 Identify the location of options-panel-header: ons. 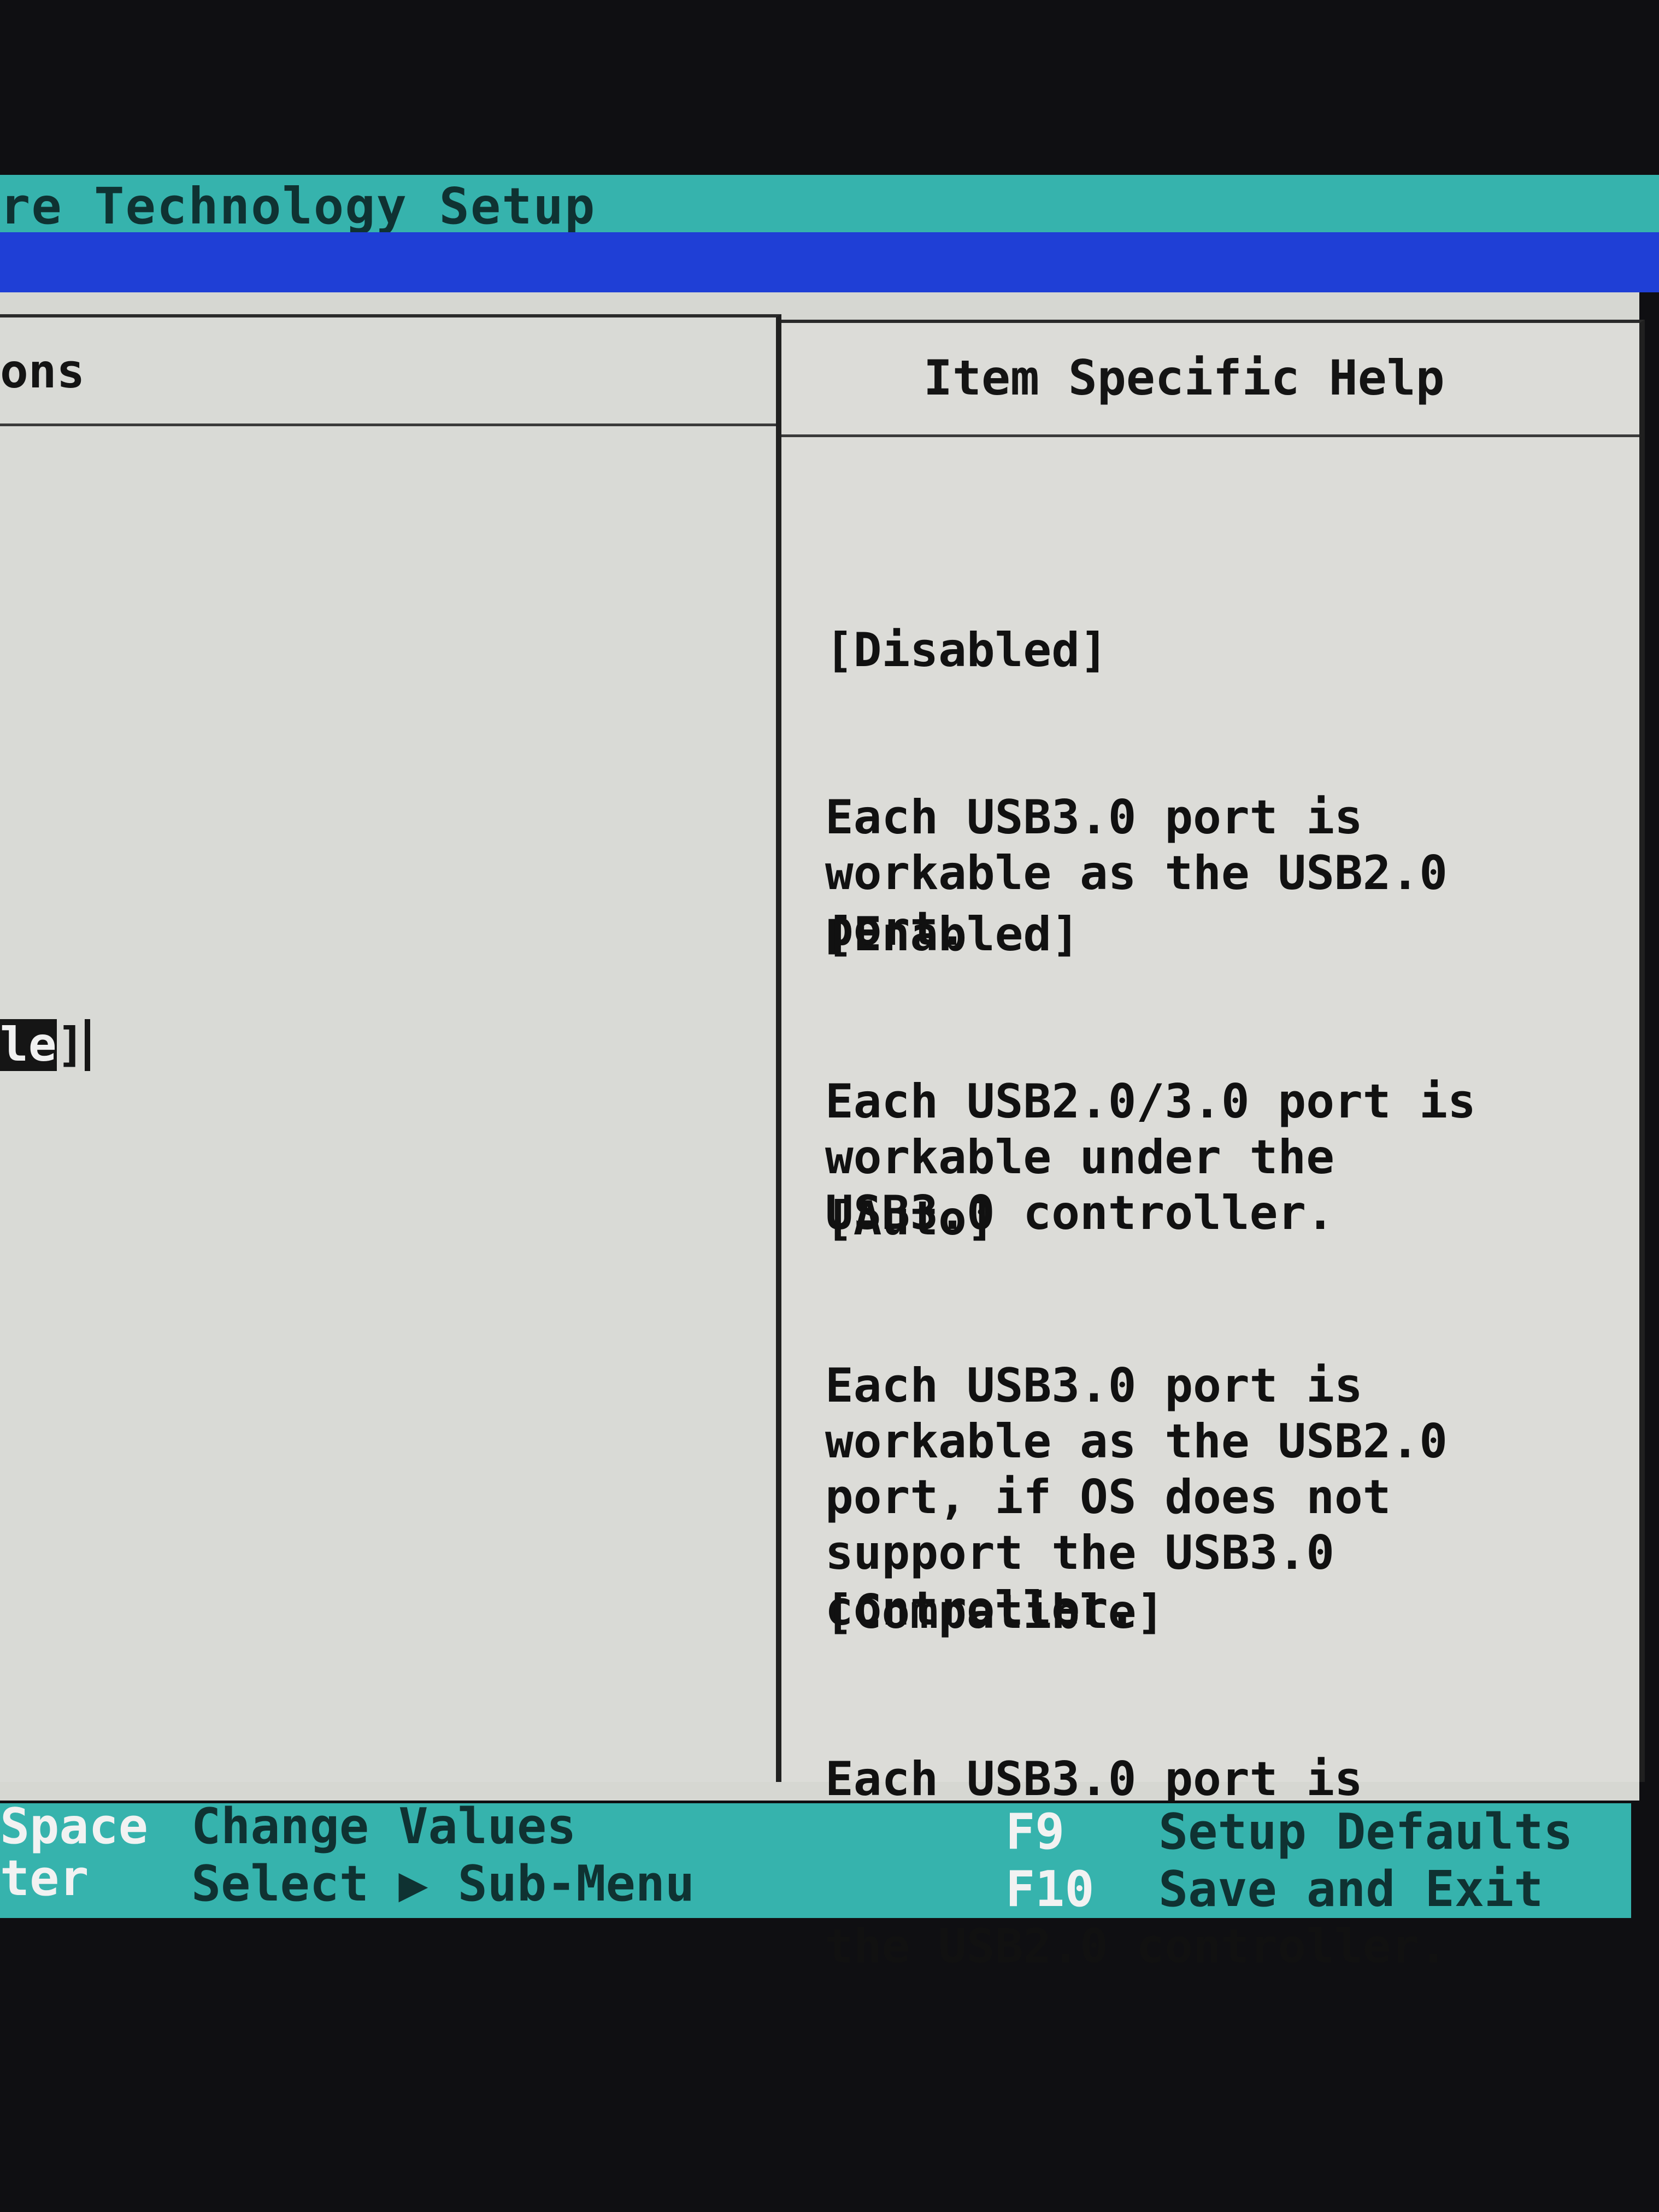
(42, 371).